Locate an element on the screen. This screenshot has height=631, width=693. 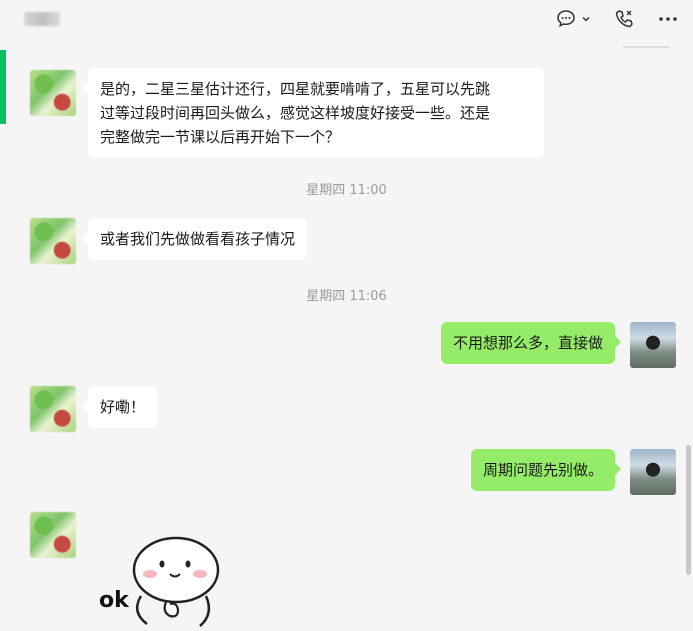
timestamp: 星期四 11:06 is located at coordinates (346, 296).